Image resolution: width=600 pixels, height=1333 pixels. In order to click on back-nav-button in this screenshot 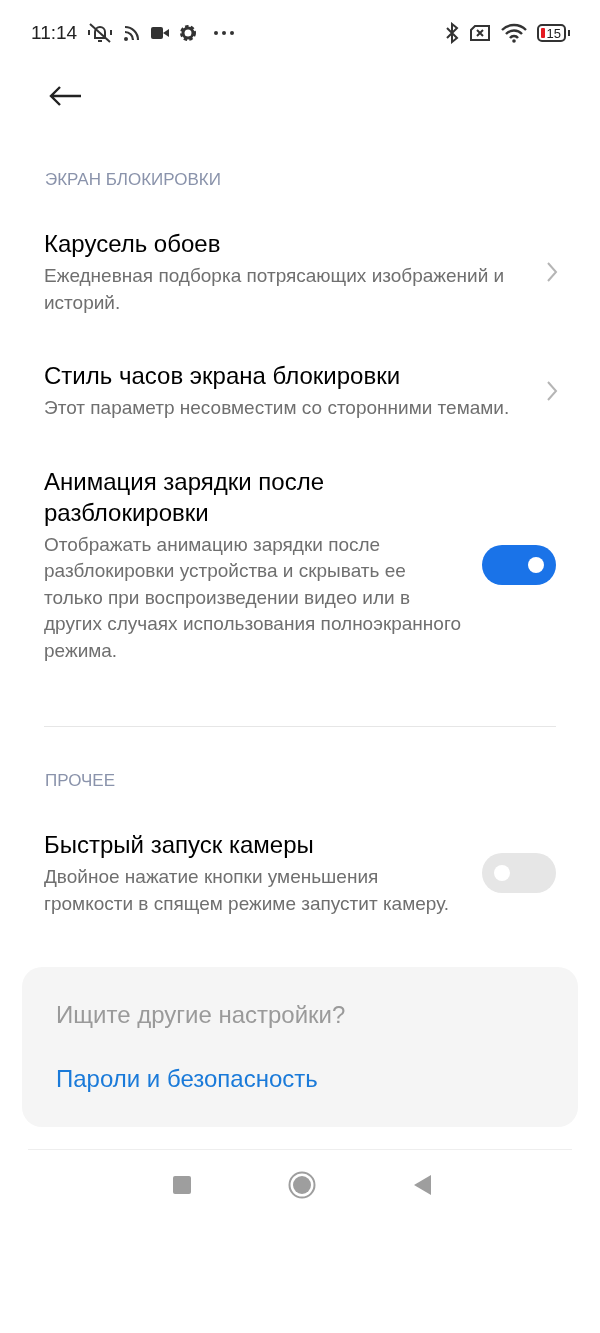, I will do `click(422, 1185)`.